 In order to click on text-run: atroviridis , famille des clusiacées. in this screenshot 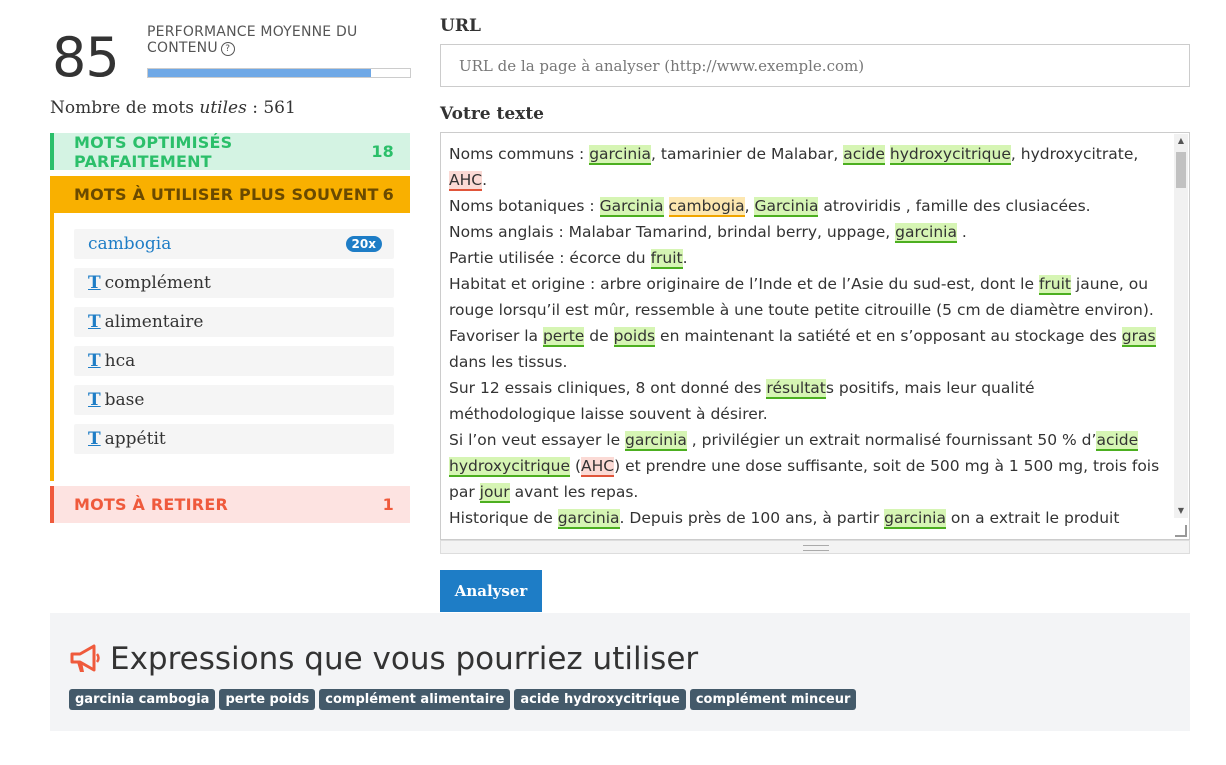, I will do `click(954, 206)`.